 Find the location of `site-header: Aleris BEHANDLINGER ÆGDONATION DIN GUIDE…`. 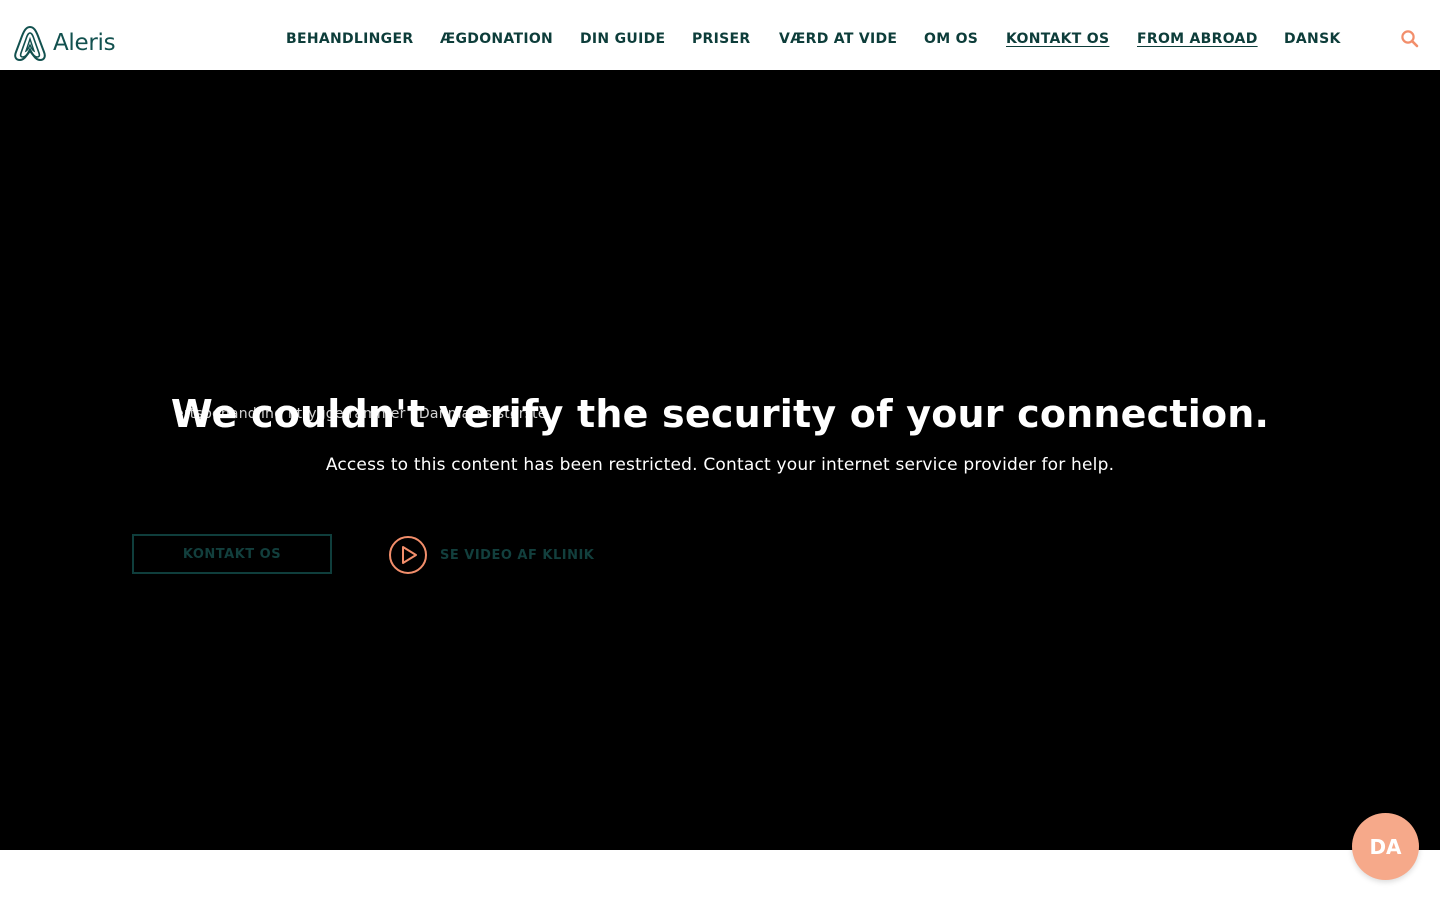

site-header: Aleris BEHANDLINGER ÆGDONATION DIN GUIDE… is located at coordinates (720, 35).